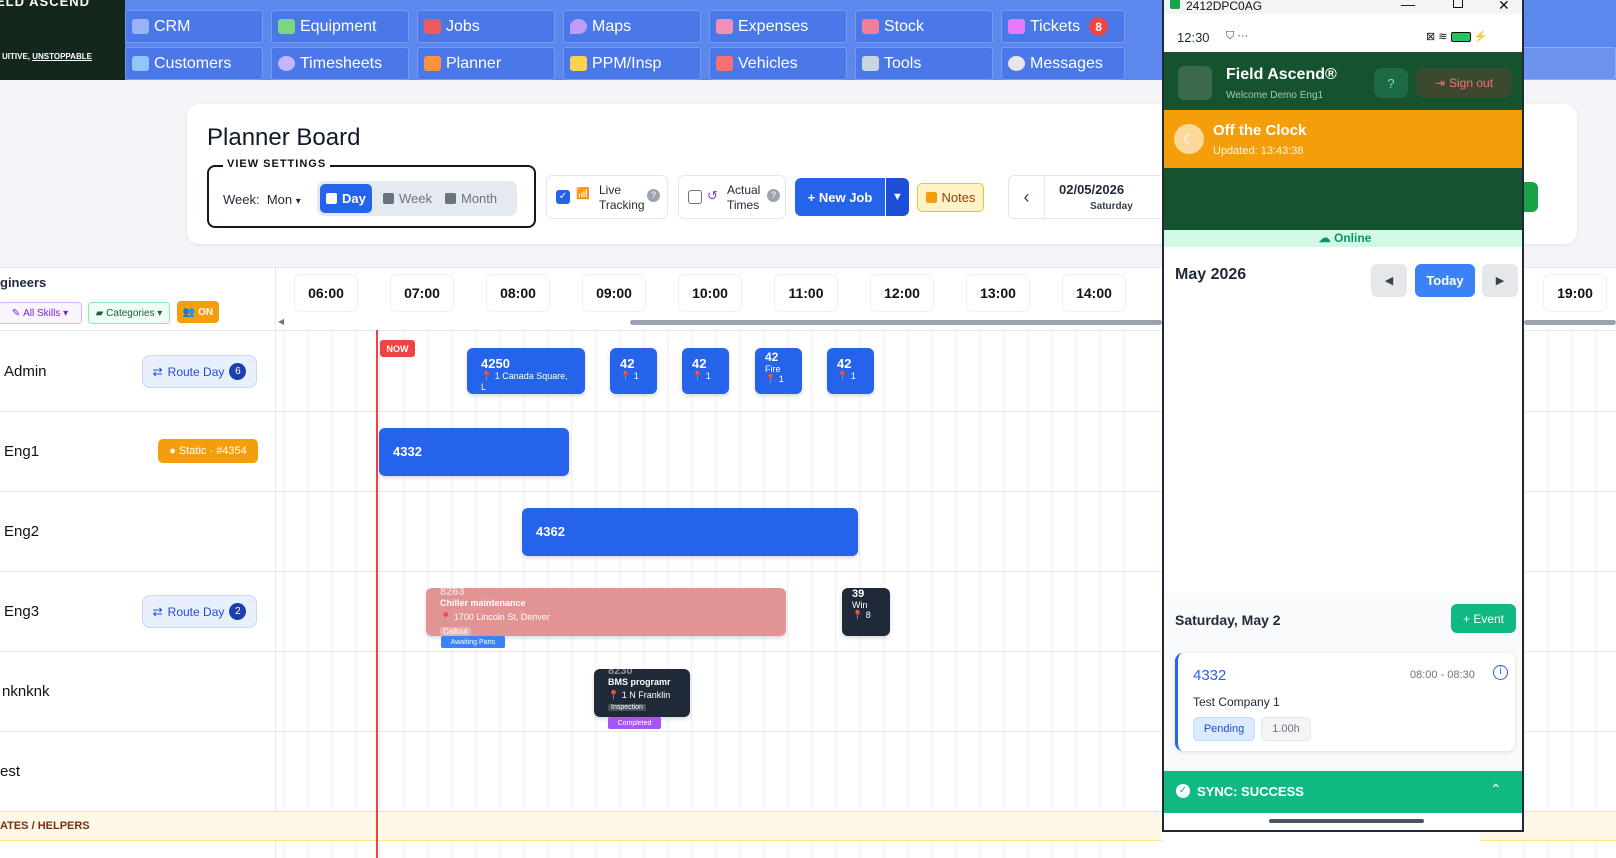  Describe the element at coordinates (732, 197) in the screenshot. I see `actual-times-toggle: ↺ Actual Times ?` at that location.